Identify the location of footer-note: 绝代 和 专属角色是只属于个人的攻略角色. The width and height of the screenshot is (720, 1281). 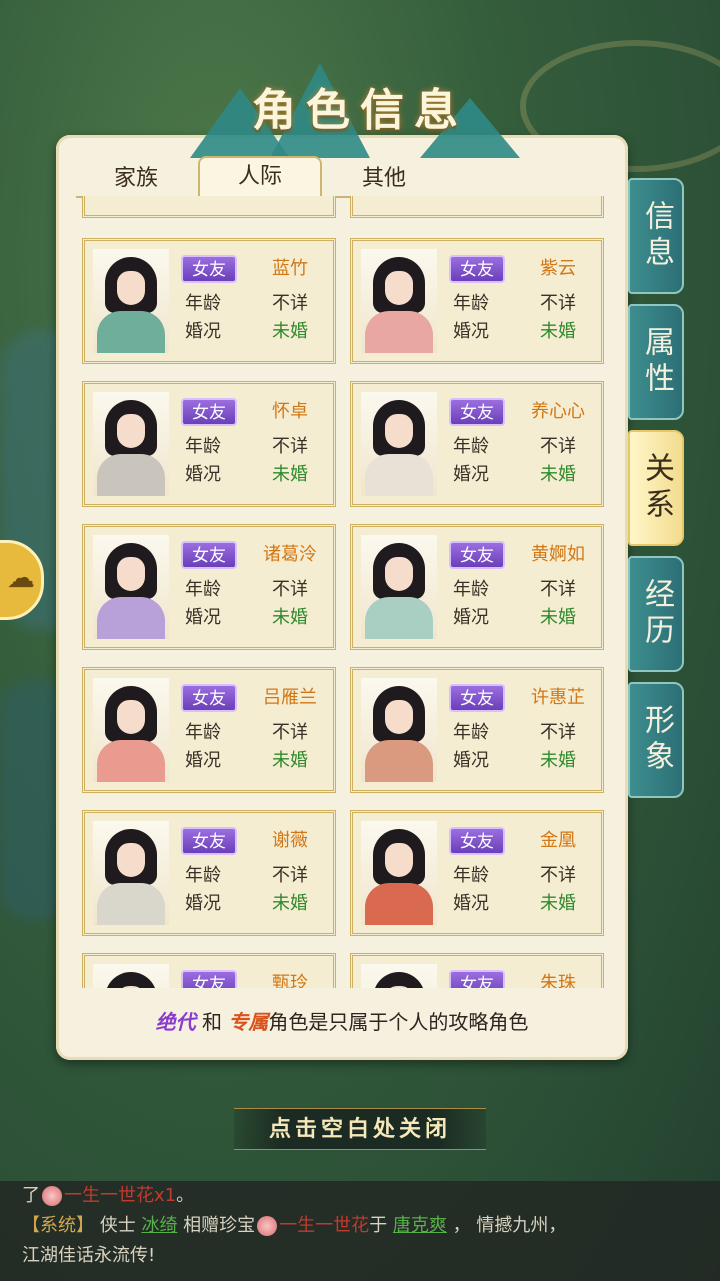
(342, 1020).